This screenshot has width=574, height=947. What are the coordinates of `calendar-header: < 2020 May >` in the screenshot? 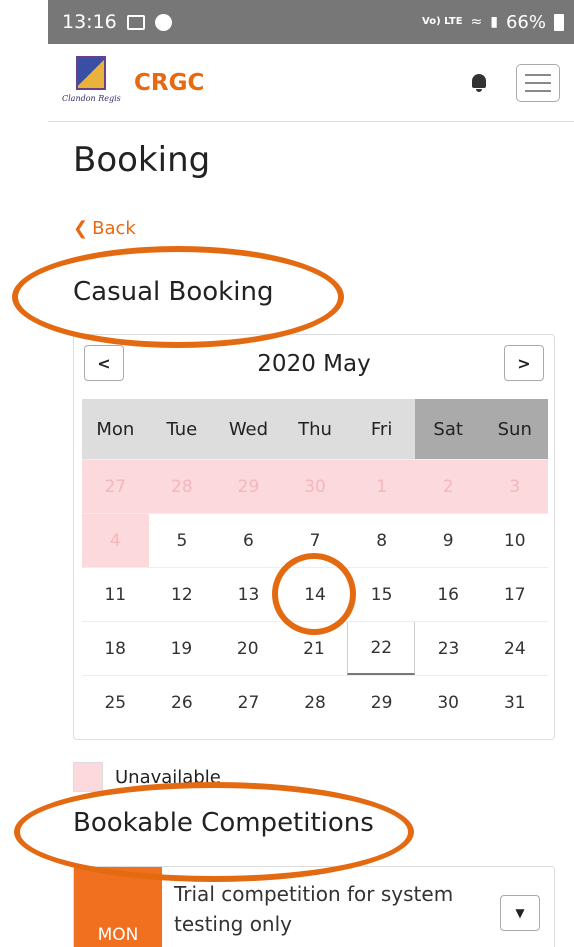 It's located at (314, 367).